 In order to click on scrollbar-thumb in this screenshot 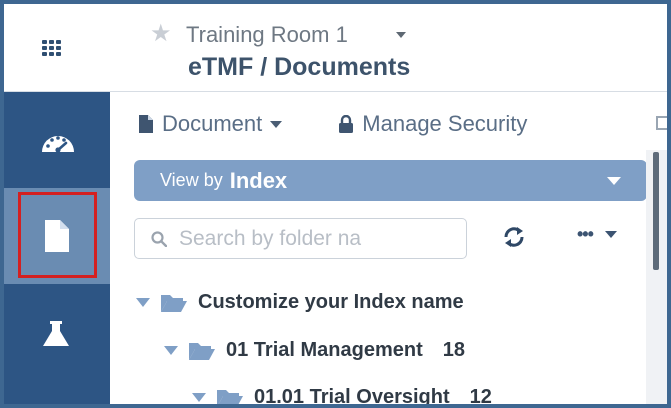, I will do `click(656, 211)`.